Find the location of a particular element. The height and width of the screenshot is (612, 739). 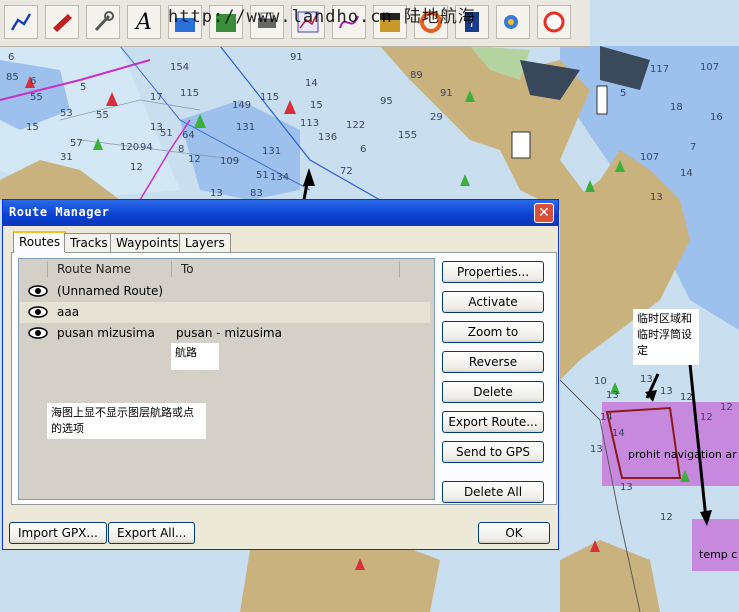

list-item: pusan mizusima pusan - mizusima is located at coordinates (225, 333).